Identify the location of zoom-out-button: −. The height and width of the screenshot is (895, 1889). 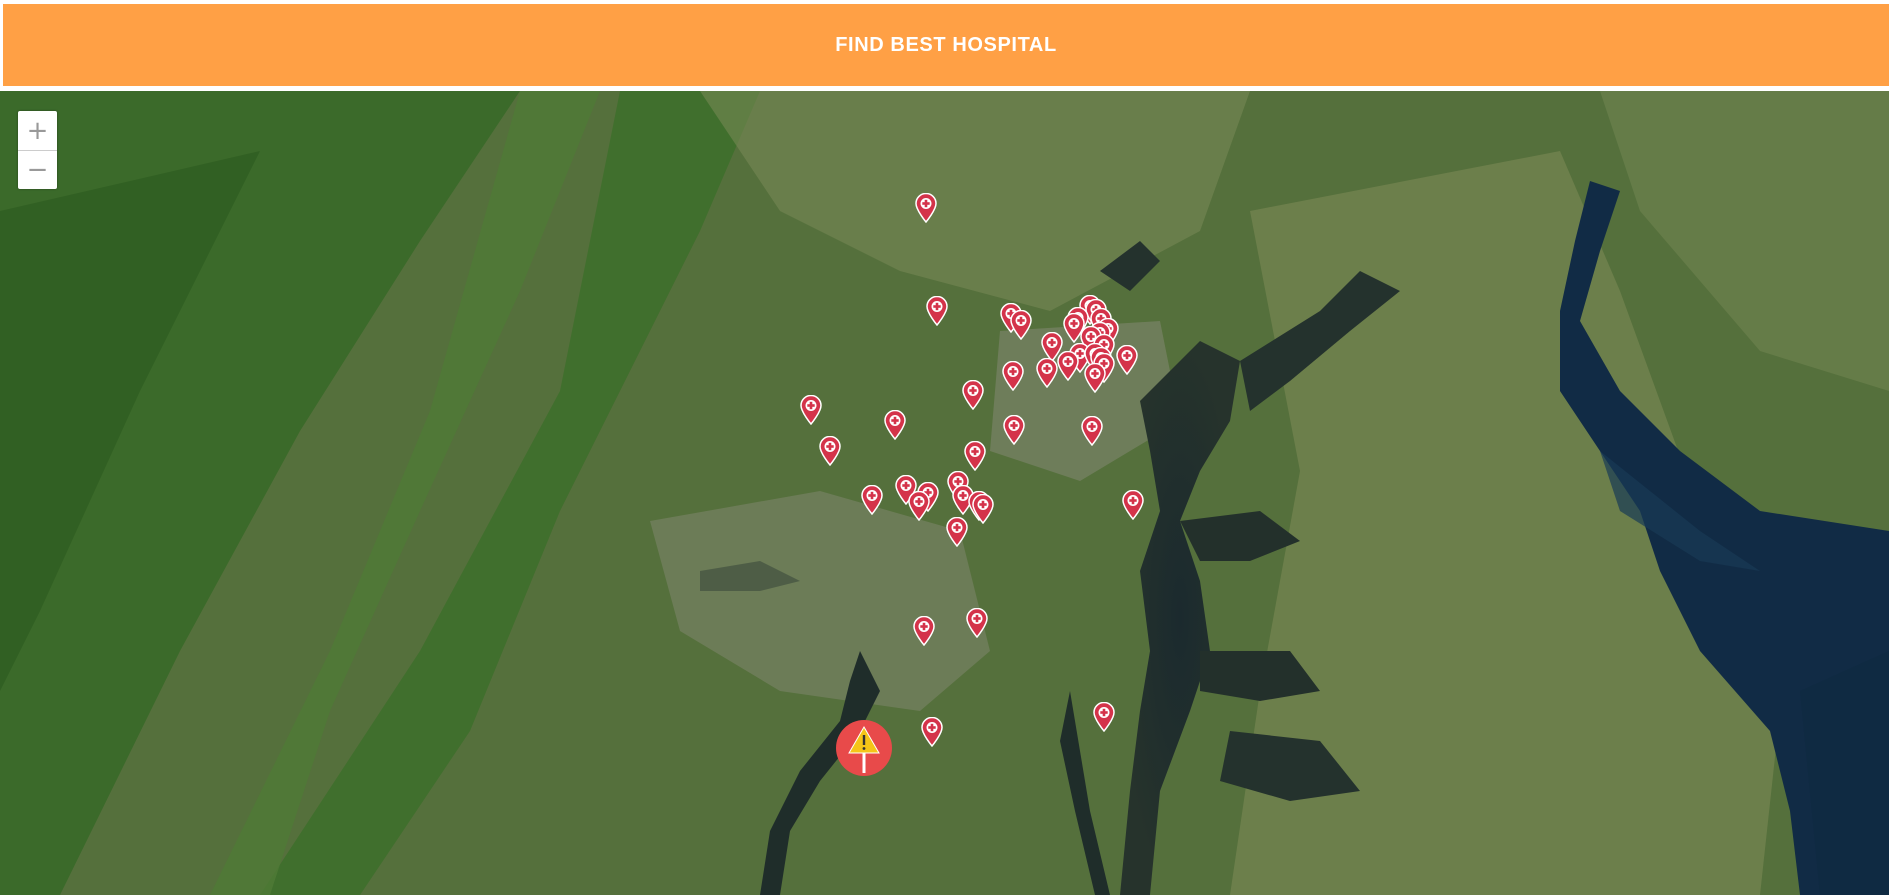
(37, 169).